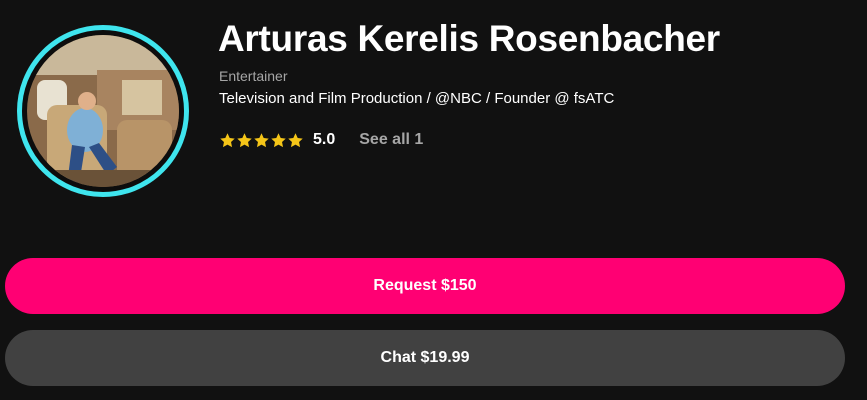 Image resolution: width=867 pixels, height=400 pixels. What do you see at coordinates (425, 358) in the screenshot?
I see `chat-button: Chat $19.99` at bounding box center [425, 358].